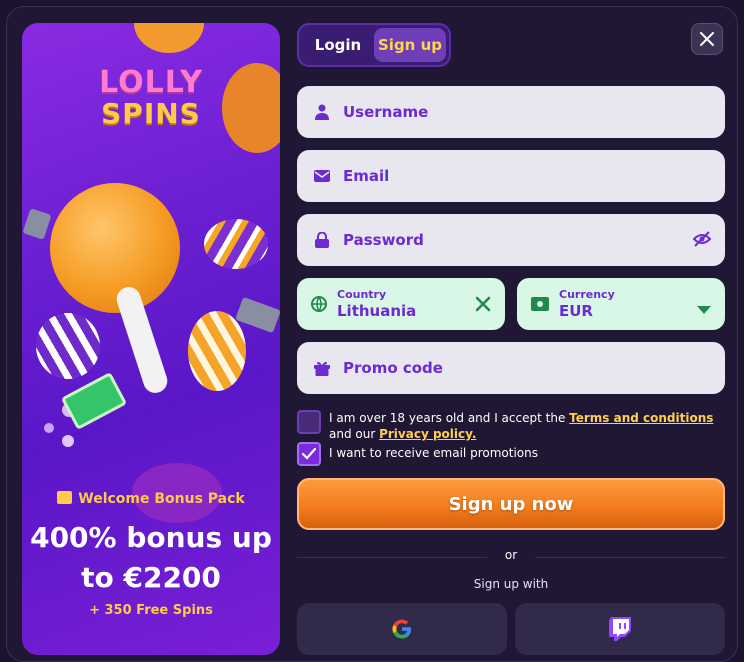  What do you see at coordinates (704, 309) in the screenshot?
I see `chevron-down-icon` at bounding box center [704, 309].